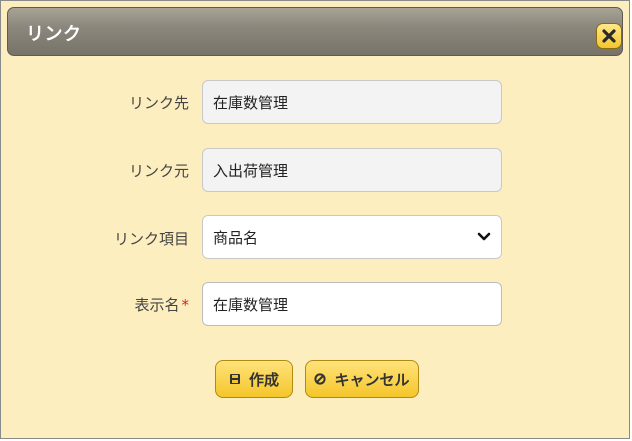 The height and width of the screenshot is (441, 632). What do you see at coordinates (372, 379) in the screenshot?
I see `cancel-button-label: キャンセル` at bounding box center [372, 379].